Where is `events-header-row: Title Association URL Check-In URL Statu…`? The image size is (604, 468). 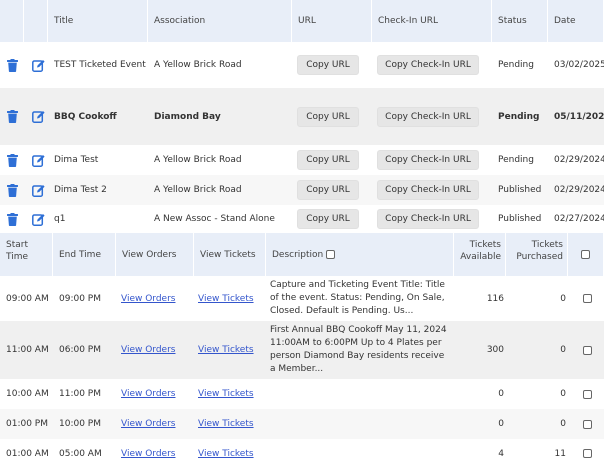
events-header-row: Title Association URL Check-In URL Statu… is located at coordinates (302, 21).